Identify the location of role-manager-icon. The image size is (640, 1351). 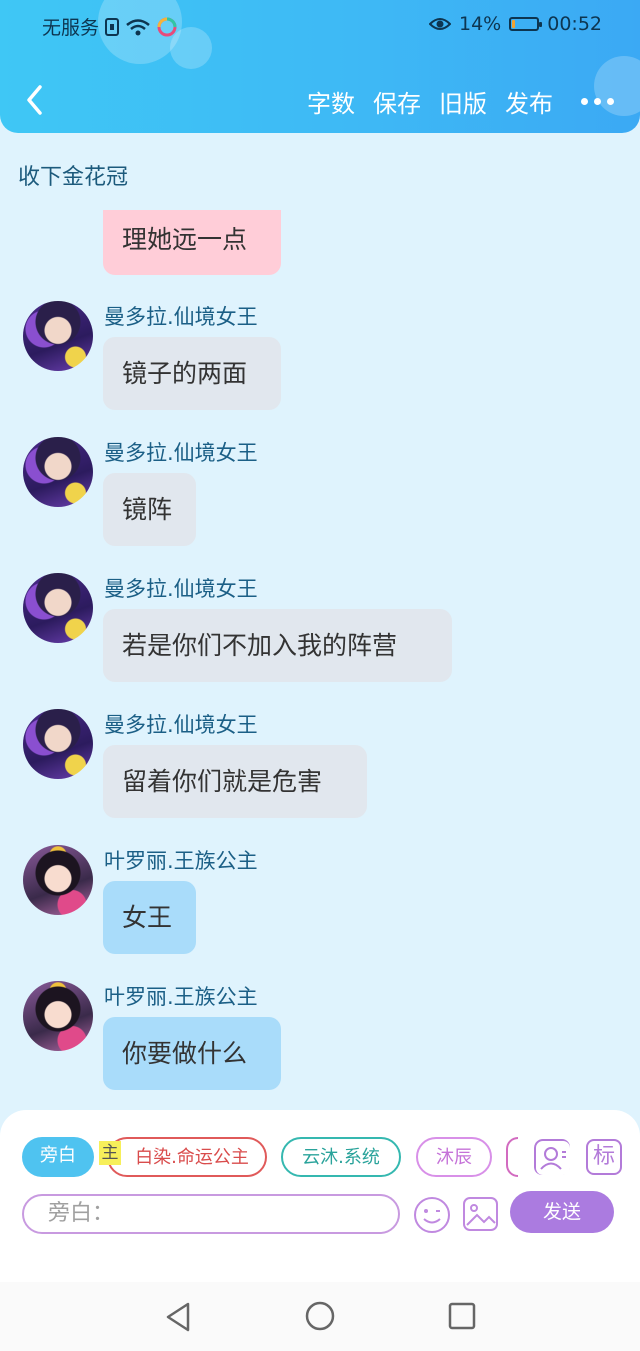
(552, 1157).